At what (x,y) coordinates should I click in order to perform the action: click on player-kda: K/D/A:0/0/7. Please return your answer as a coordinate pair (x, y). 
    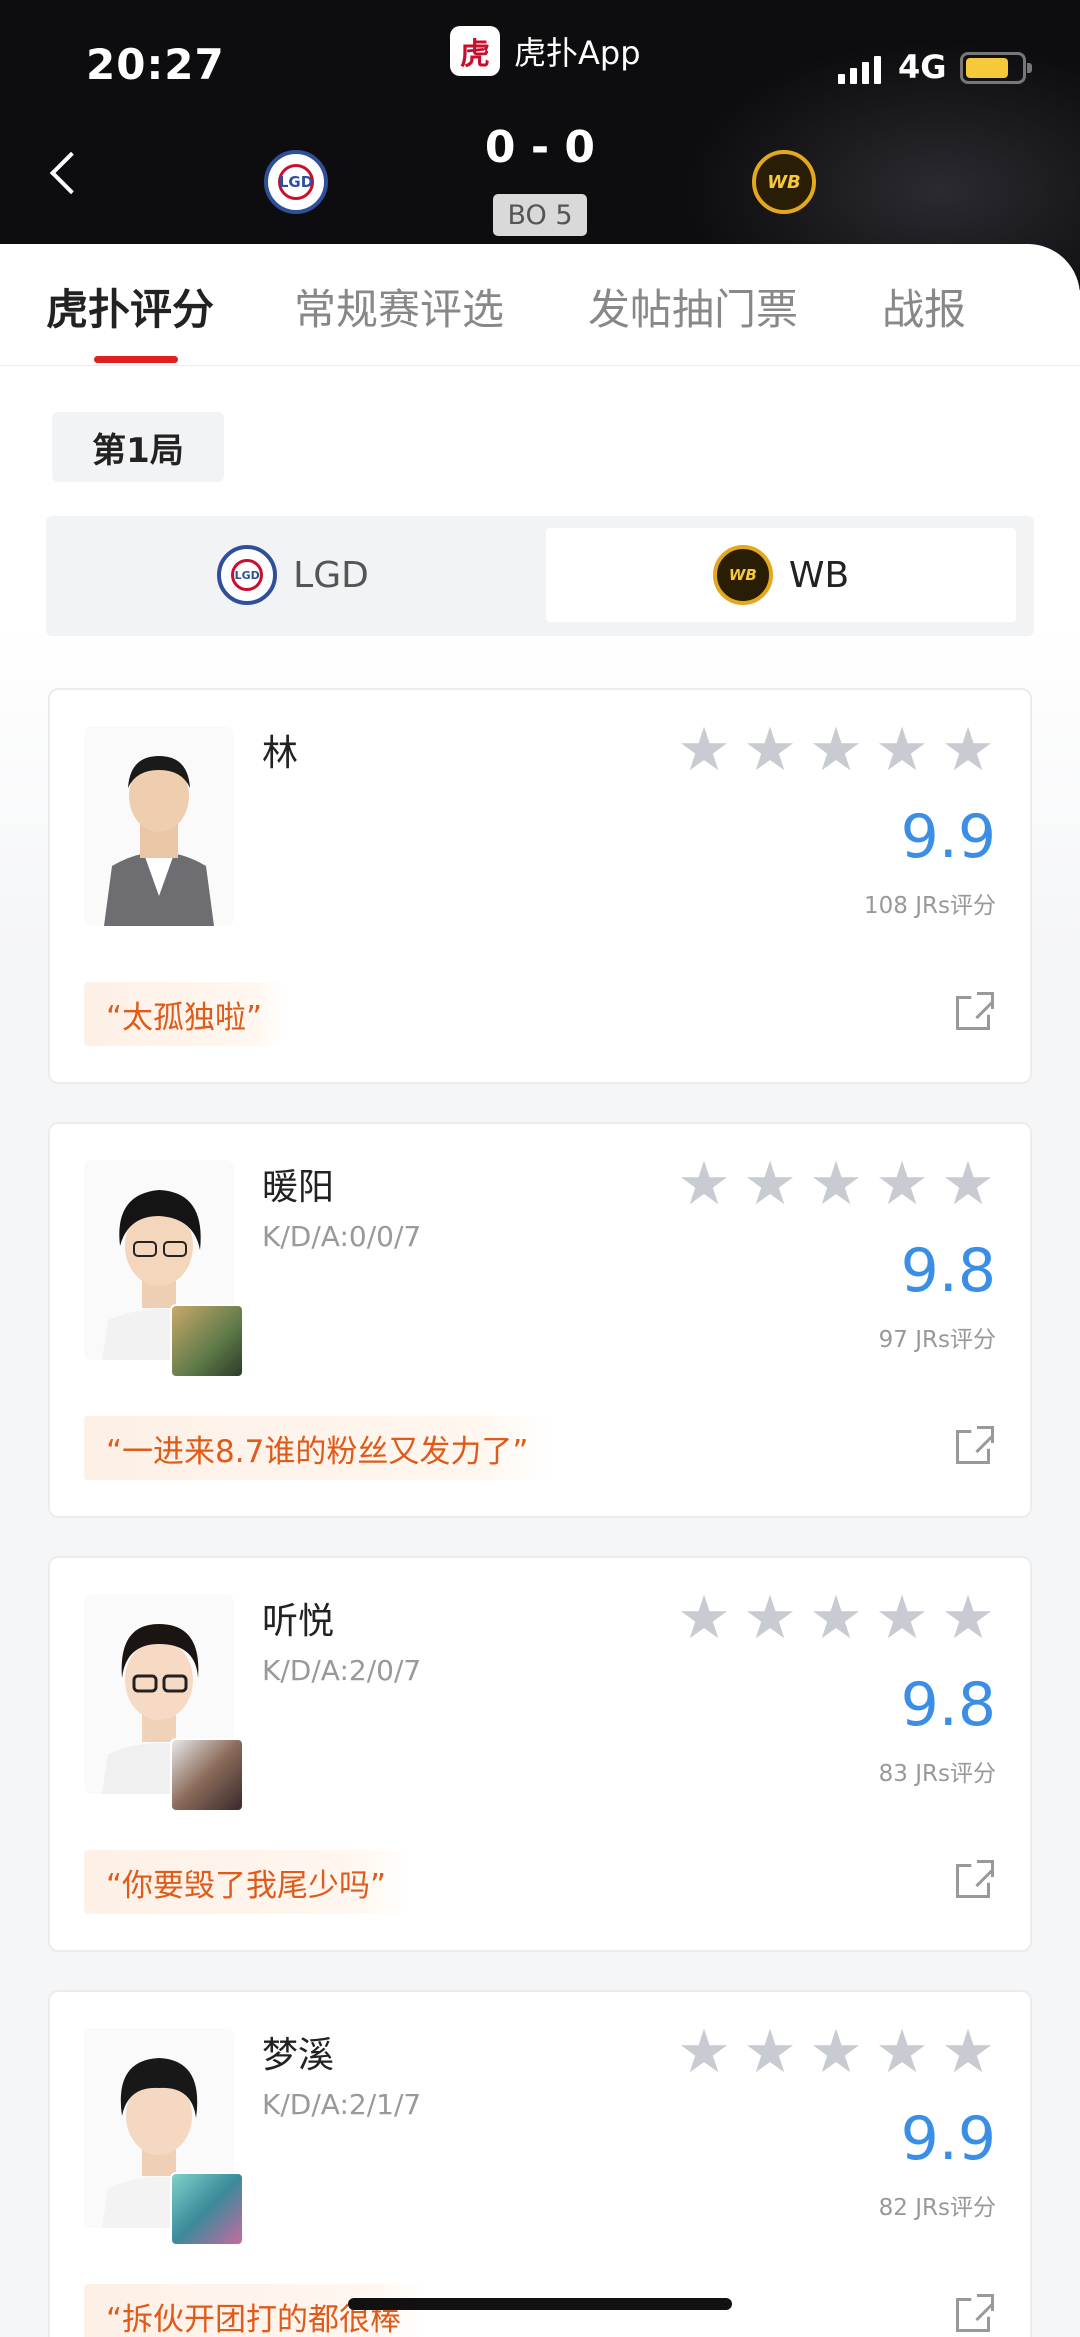
    Looking at the image, I should click on (342, 1236).